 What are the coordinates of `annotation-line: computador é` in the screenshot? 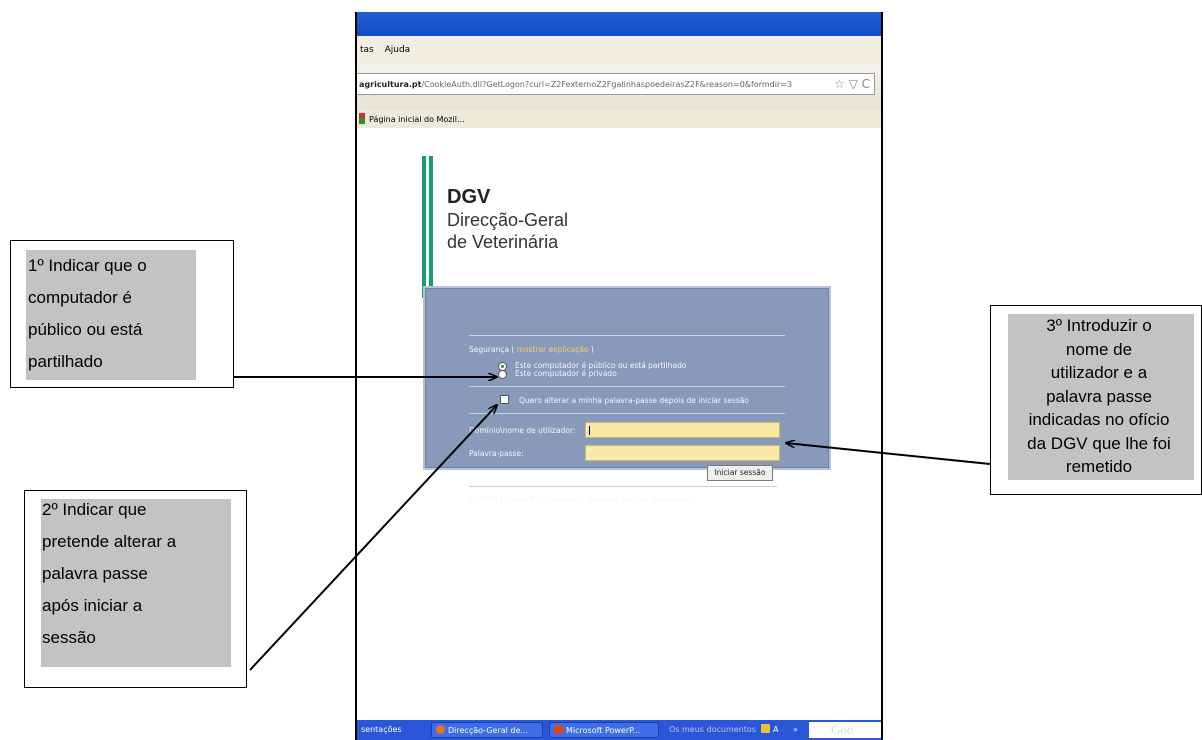 It's located at (80, 297).